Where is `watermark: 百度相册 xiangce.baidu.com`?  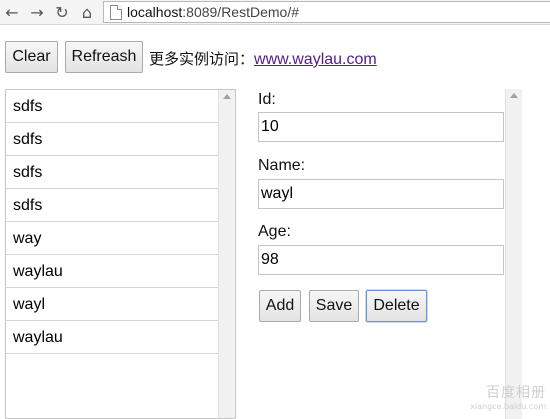
watermark: 百度相册 xiangce.baidu.com is located at coordinates (508, 396).